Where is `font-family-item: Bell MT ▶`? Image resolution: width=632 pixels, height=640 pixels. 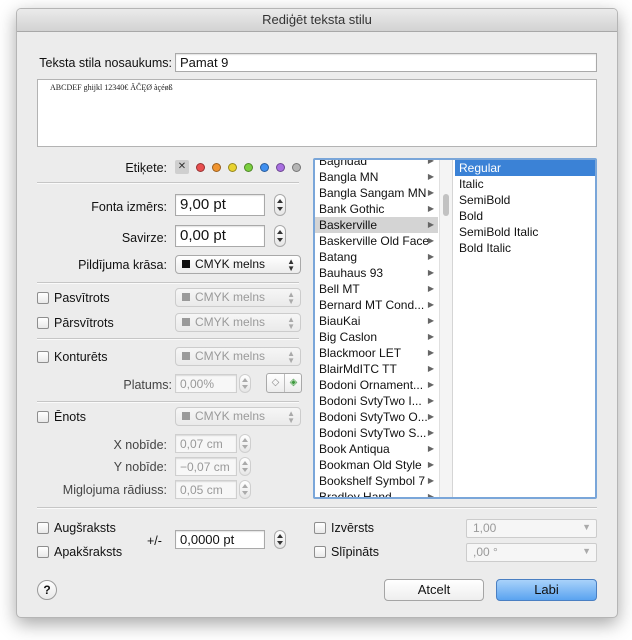 font-family-item: Bell MT ▶ is located at coordinates (376, 289).